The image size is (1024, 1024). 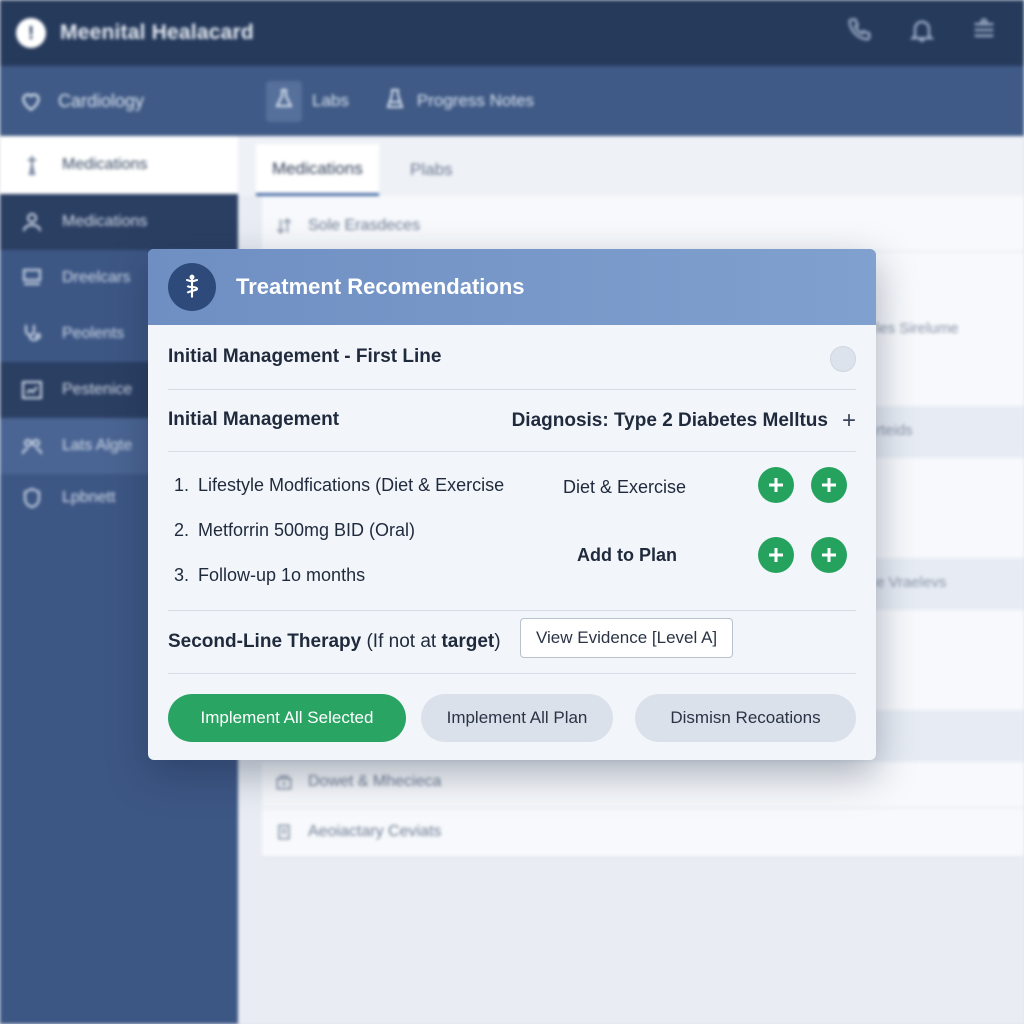 What do you see at coordinates (401, 641) in the screenshot?
I see `second-line-mid: (If not at` at bounding box center [401, 641].